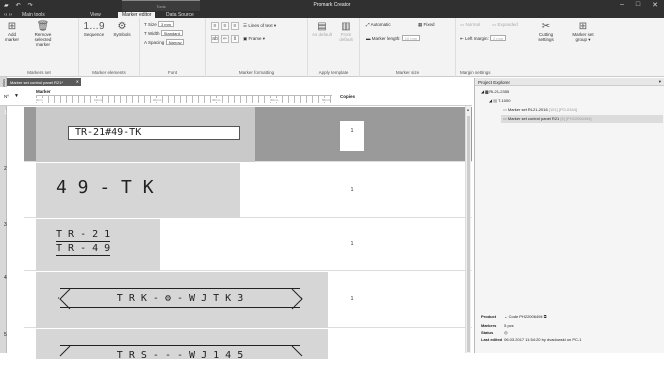 The image size is (664, 366). I want to click on tree-node-marker-set: ▭ Marker set RL21-2016 [101] [PO-0344], so click(540, 110).